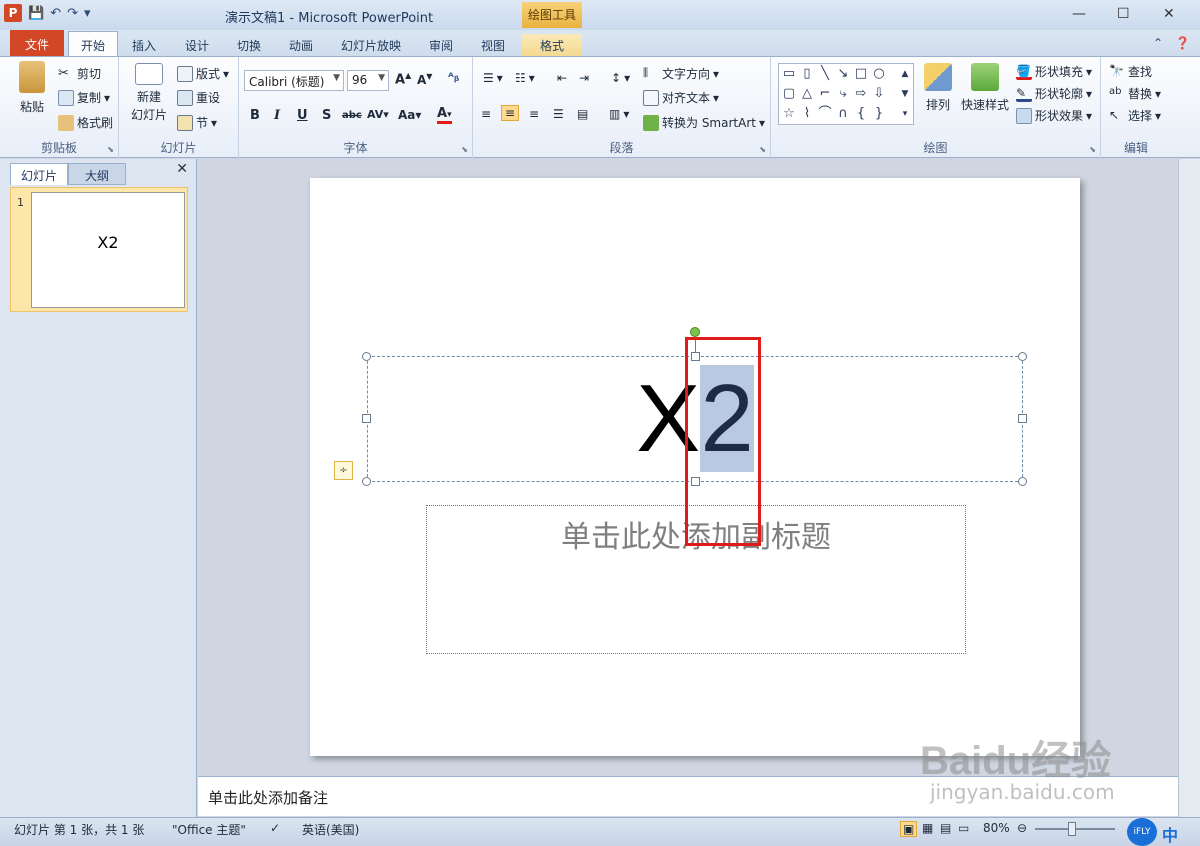  Describe the element at coordinates (909, 829) in the screenshot. I see `normal-view-icon: ▣` at that location.